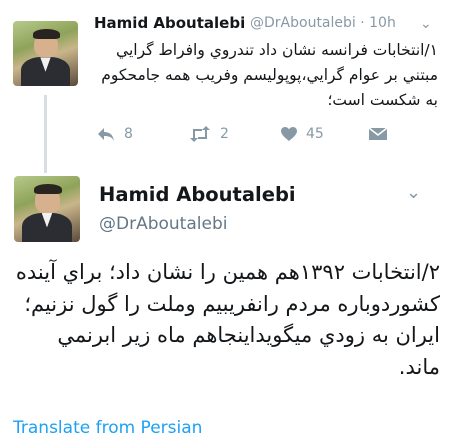 The height and width of the screenshot is (438, 450). I want to click on envelope-icon, so click(378, 133).